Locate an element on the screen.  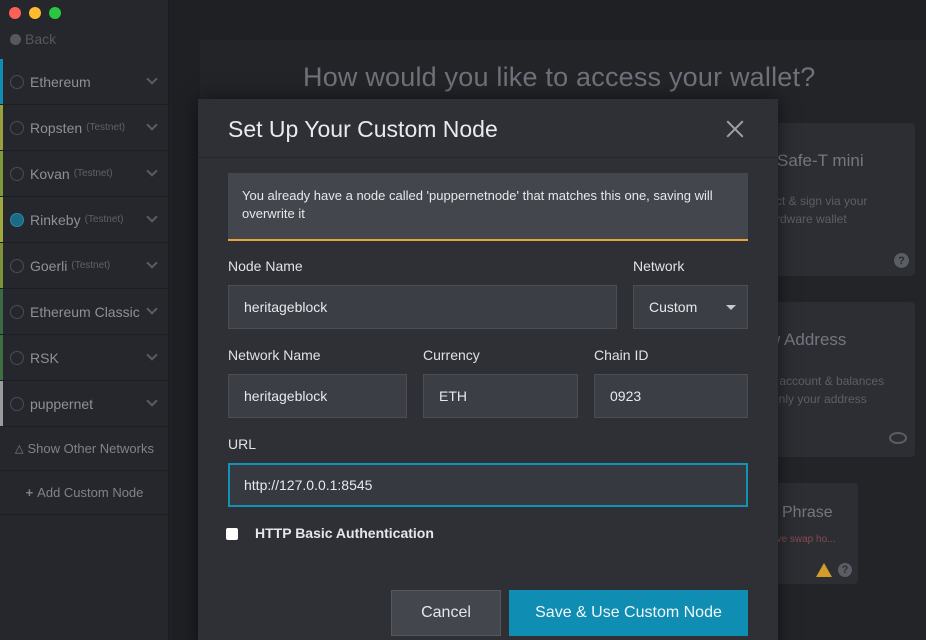
sidebar-network-item: Goerli (Testnet) is located at coordinates (84, 266).